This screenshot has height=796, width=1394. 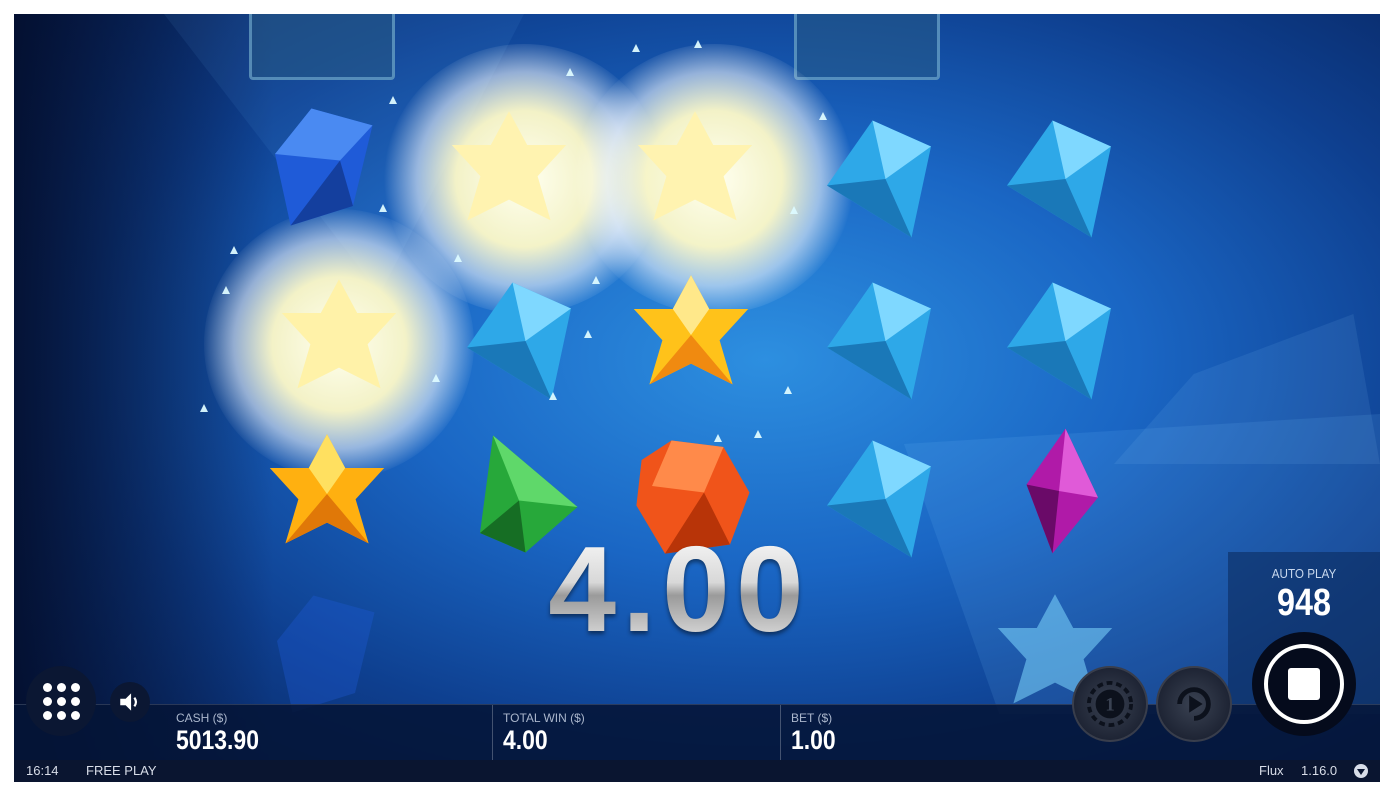 What do you see at coordinates (697, 771) in the screenshot?
I see `status-bar: 16:14 FREE PLAY Flux 1.16.0` at bounding box center [697, 771].